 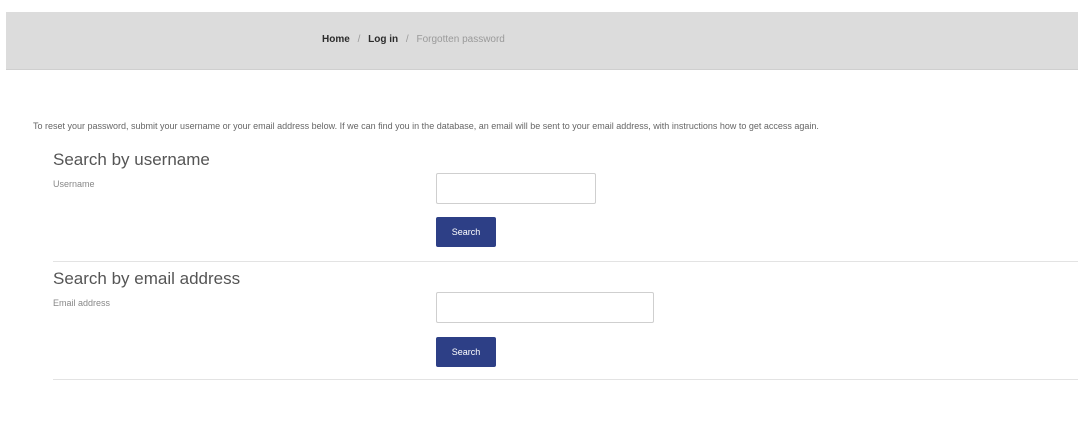 I want to click on breadcrumb-bar: Home / Log in / Forgotten password, so click(x=542, y=41).